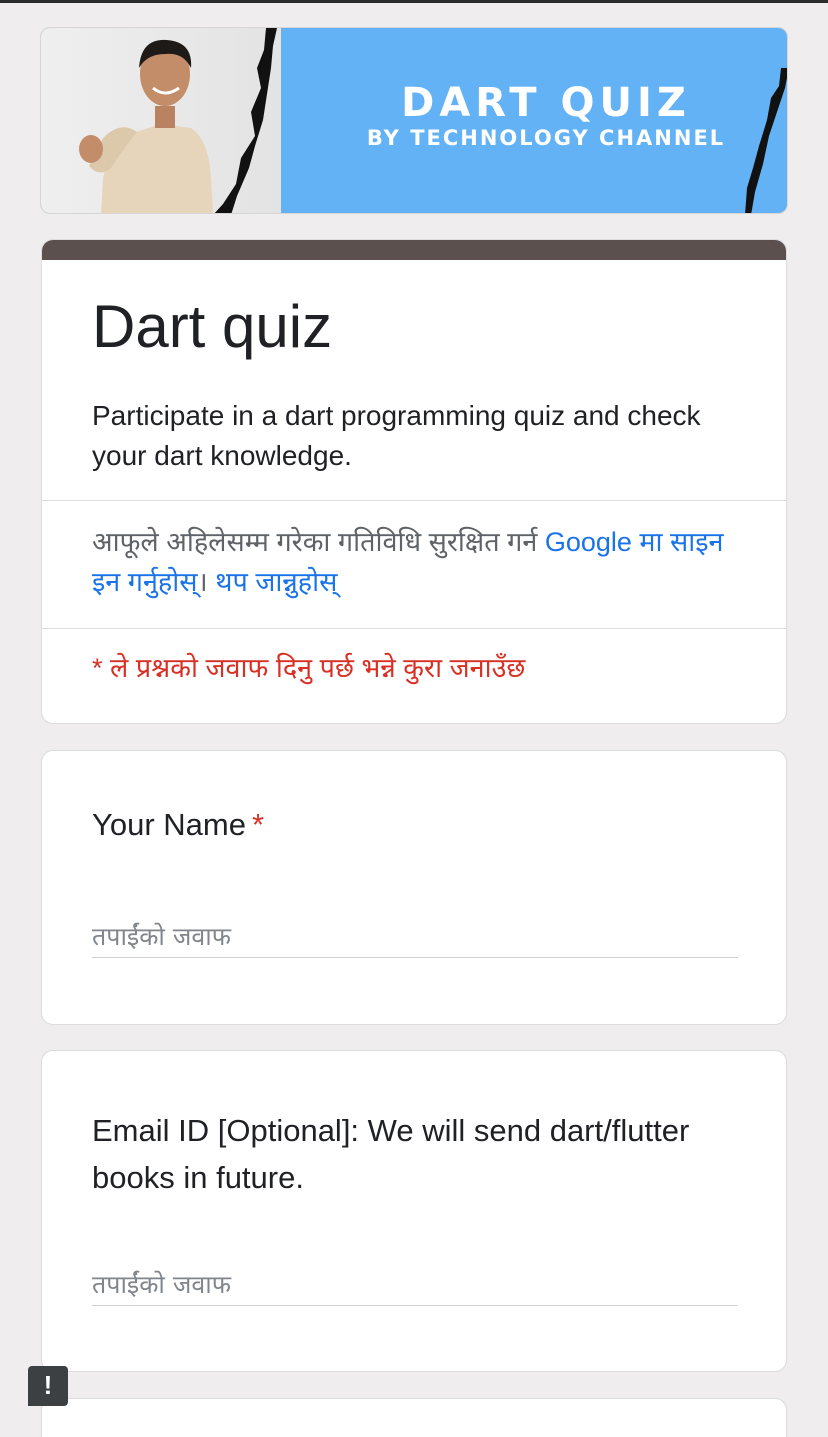 The image size is (828, 1437). What do you see at coordinates (48, 1386) in the screenshot?
I see `report-icon: !` at bounding box center [48, 1386].